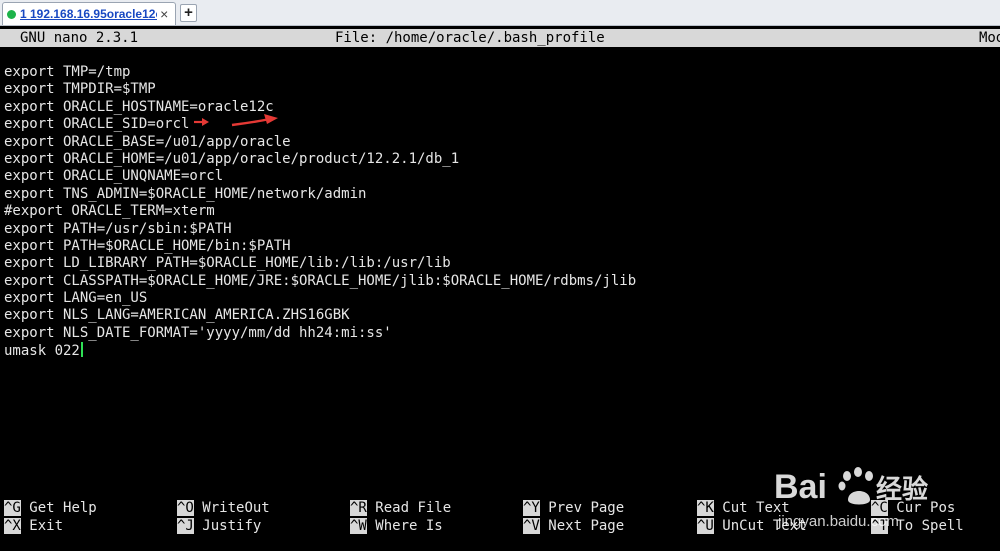  I want to click on shortcut-read-file: ^R Read File, so click(400, 508).